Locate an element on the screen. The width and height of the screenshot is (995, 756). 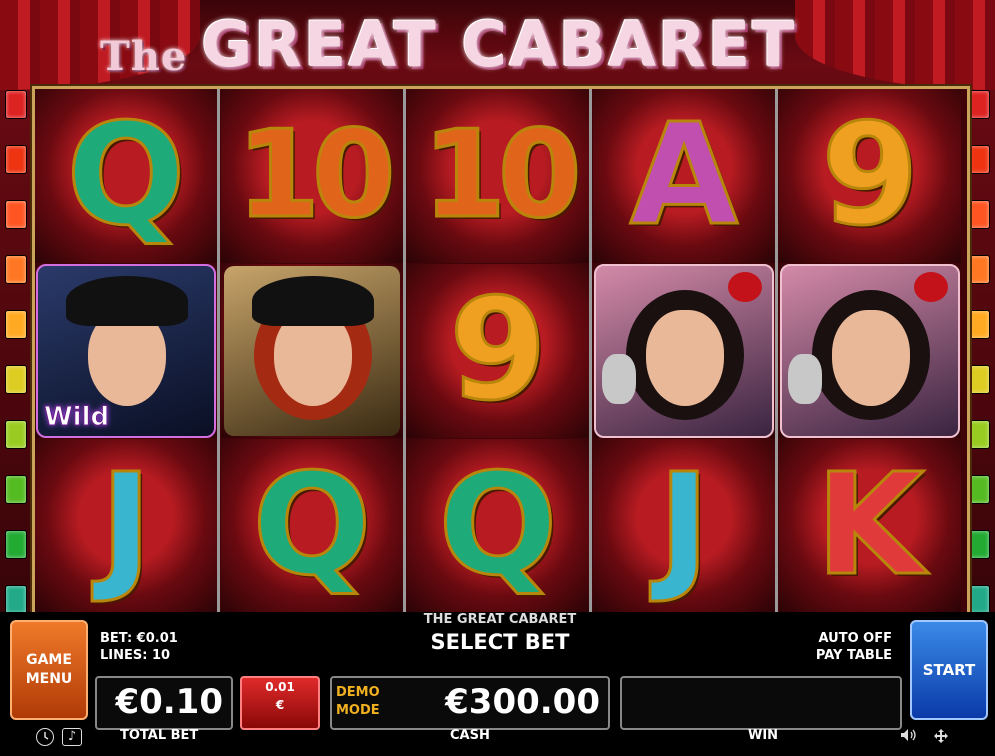
right-payline-lights is located at coordinates (979, 379).